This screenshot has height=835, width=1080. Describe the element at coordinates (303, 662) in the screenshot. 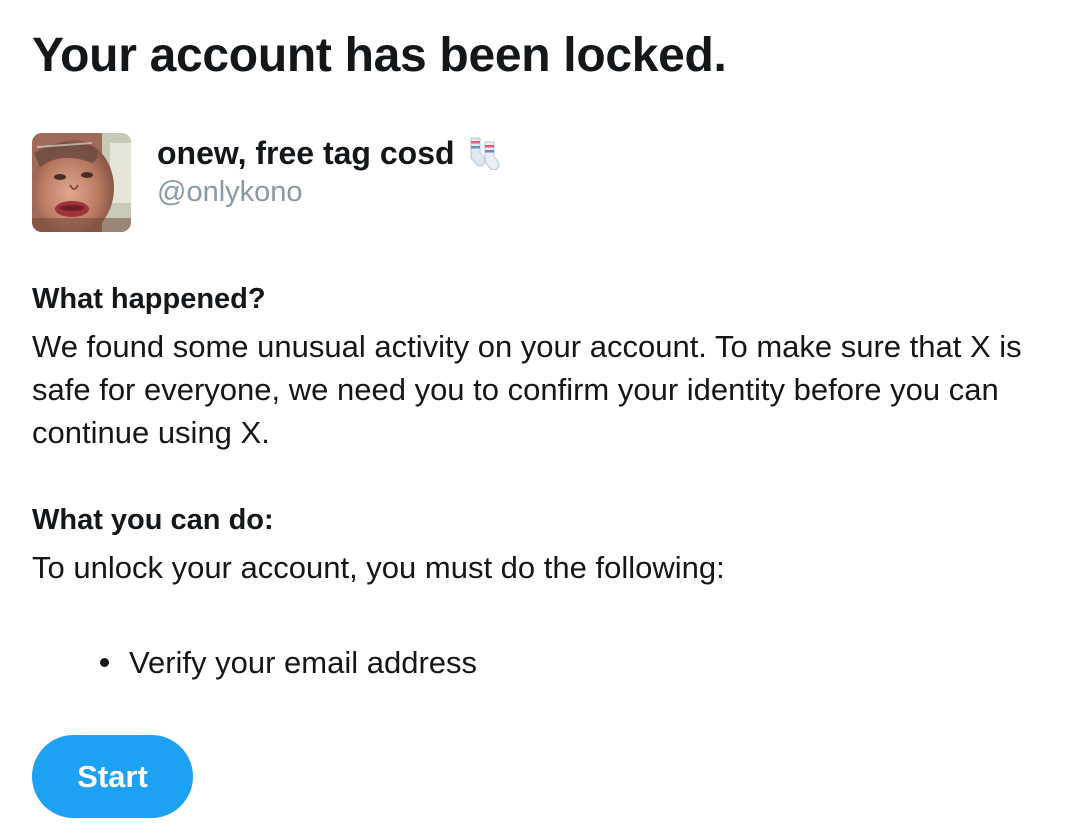

I see `requirement-verify-email: Verify your email address` at that location.